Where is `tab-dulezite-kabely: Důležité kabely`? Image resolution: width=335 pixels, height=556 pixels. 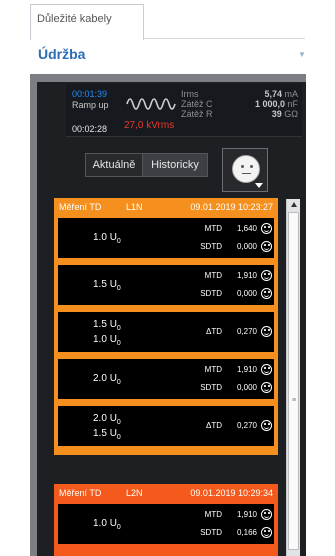 tab-dulezite-kabely: Důležité kabely is located at coordinates (87, 22).